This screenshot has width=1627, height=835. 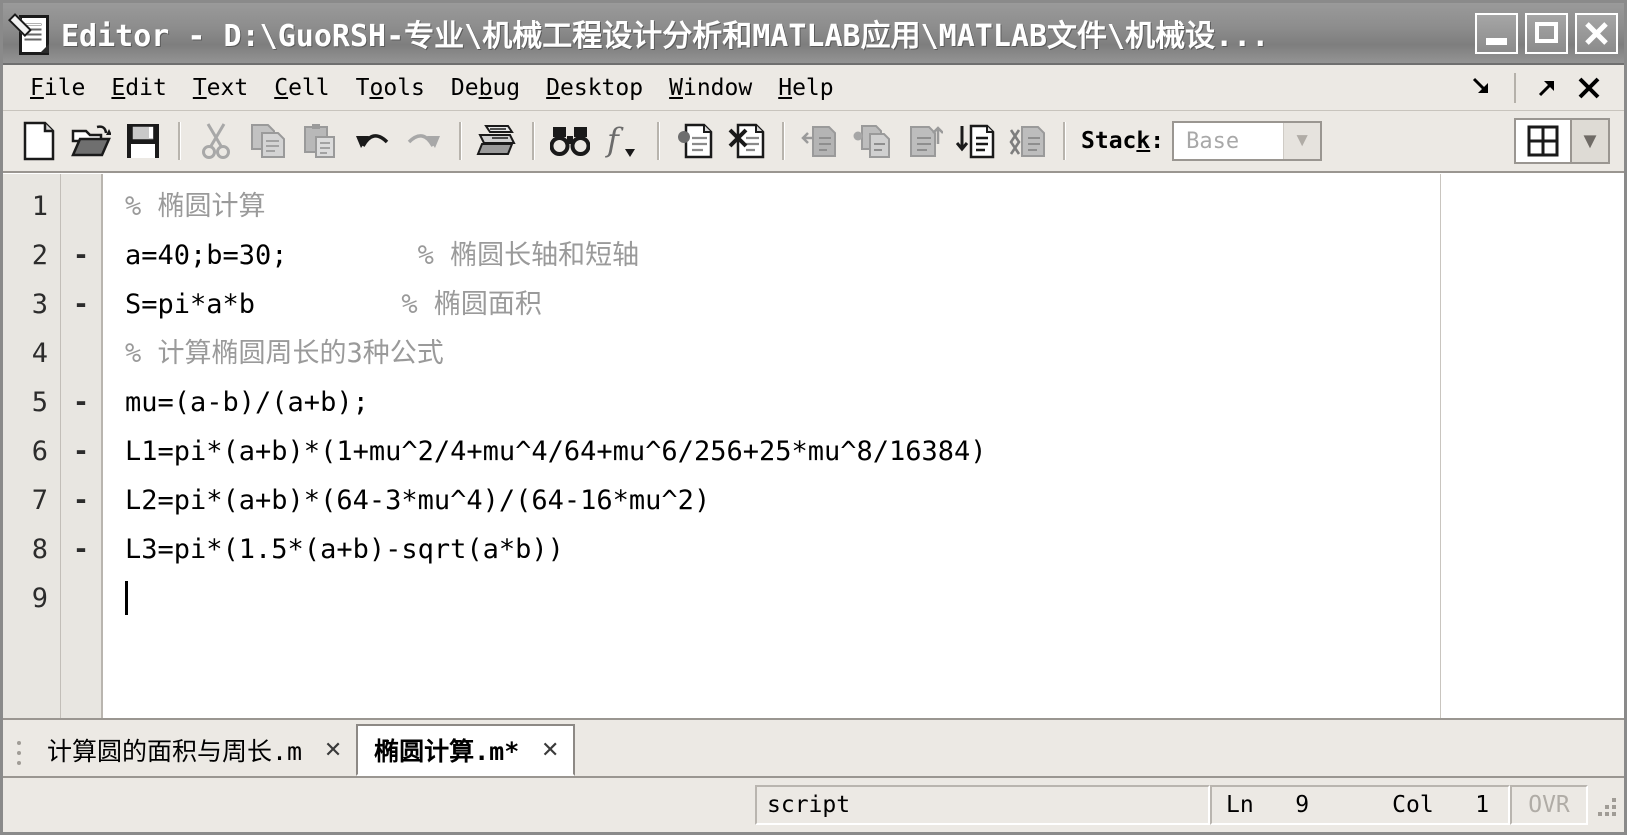 I want to click on menu-text: Text, so click(x=220, y=88).